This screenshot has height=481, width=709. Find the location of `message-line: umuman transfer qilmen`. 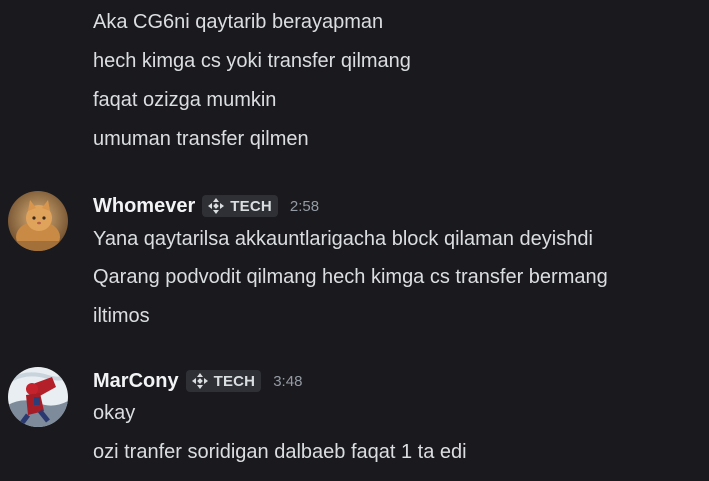

message-line: umuman transfer qilmen is located at coordinates (201, 139).